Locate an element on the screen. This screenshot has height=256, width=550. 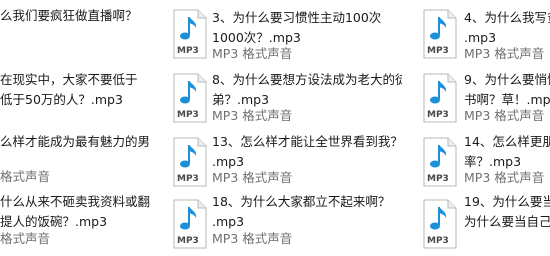
file-name: 9、为什么要悄悄 书啊？草！.mp3 is located at coordinates (507, 89).